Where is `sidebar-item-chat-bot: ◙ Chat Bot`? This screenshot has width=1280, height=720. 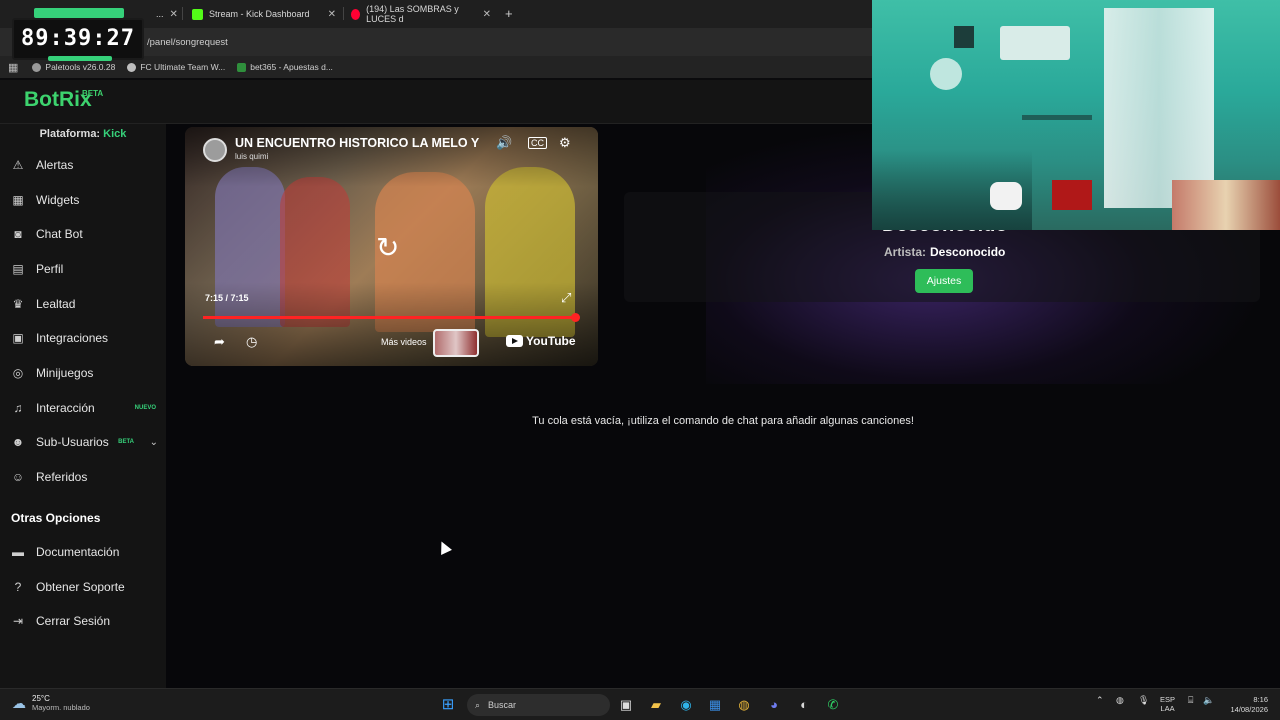
sidebar-item-chat-bot: ◙ Chat Bot is located at coordinates (83, 234).